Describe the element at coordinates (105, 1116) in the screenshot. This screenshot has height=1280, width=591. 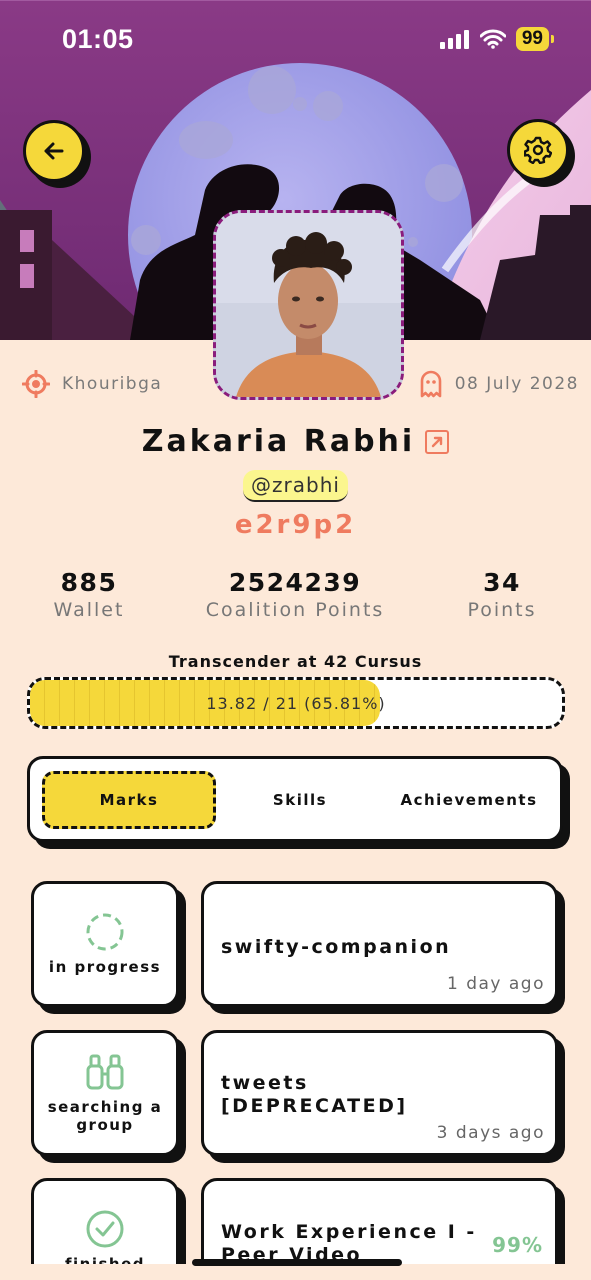
I see `project-status-label: searching a group` at that location.